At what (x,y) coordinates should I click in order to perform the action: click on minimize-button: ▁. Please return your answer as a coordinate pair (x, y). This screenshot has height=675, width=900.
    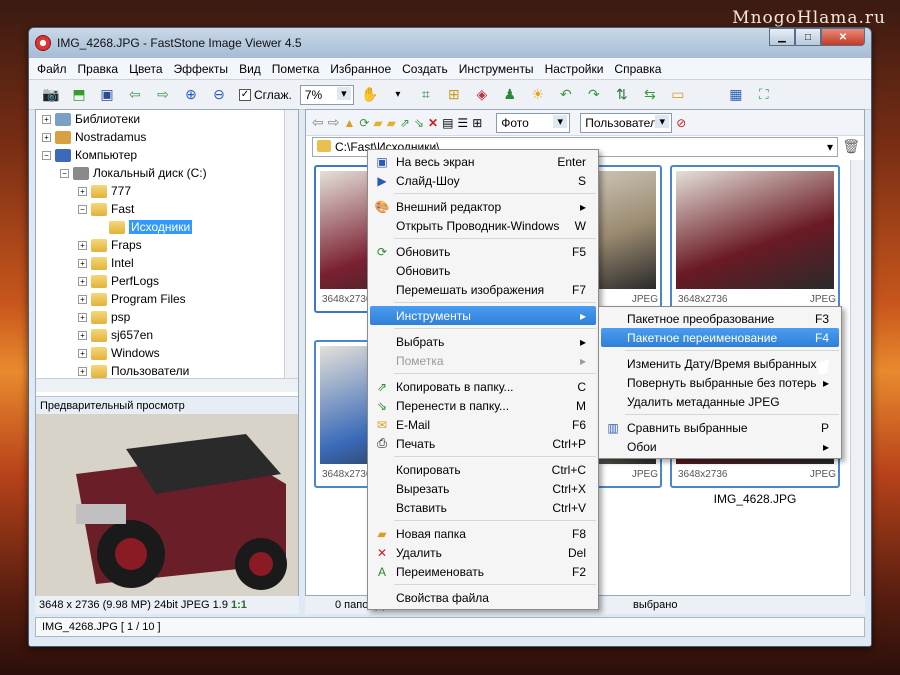
    Looking at the image, I should click on (782, 37).